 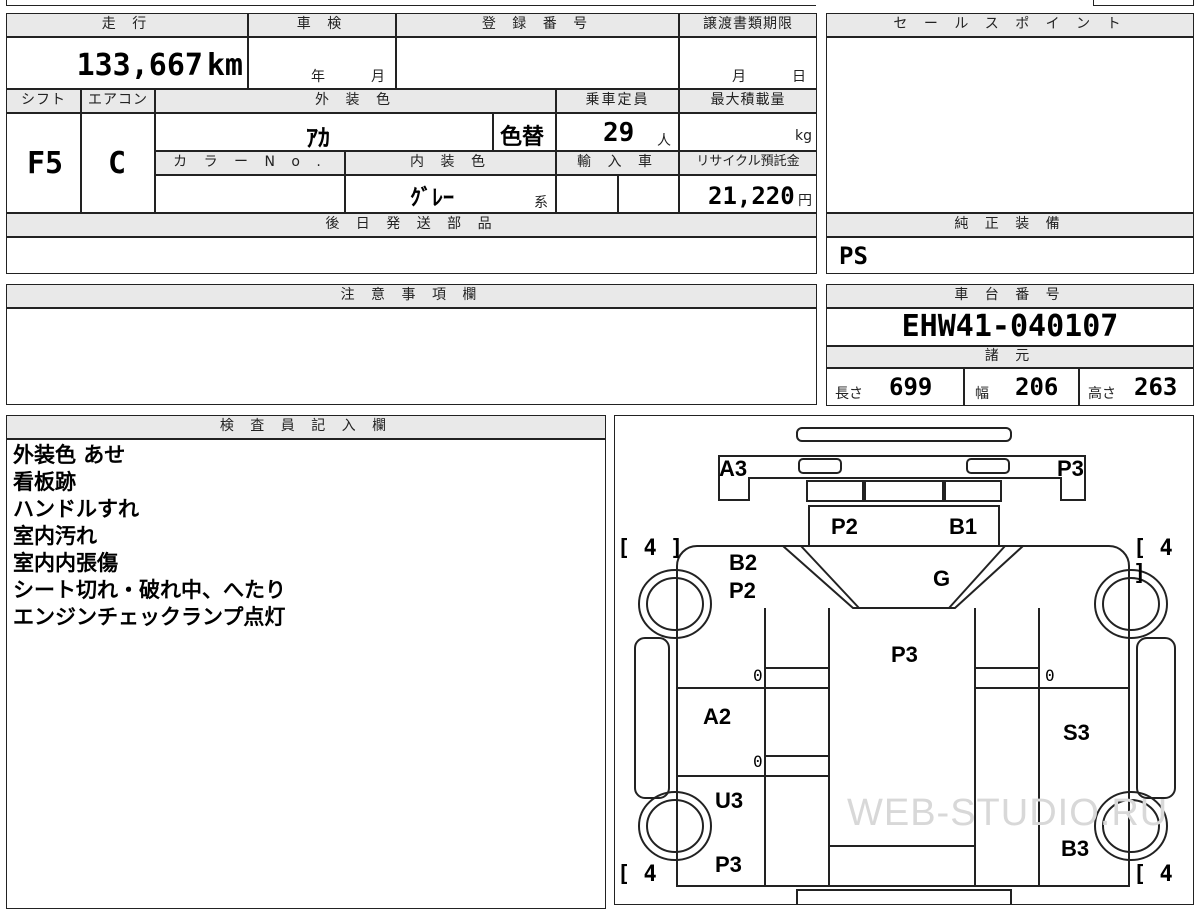 What do you see at coordinates (911, 387) in the screenshot?
I see `spec-length-value: 699` at bounding box center [911, 387].